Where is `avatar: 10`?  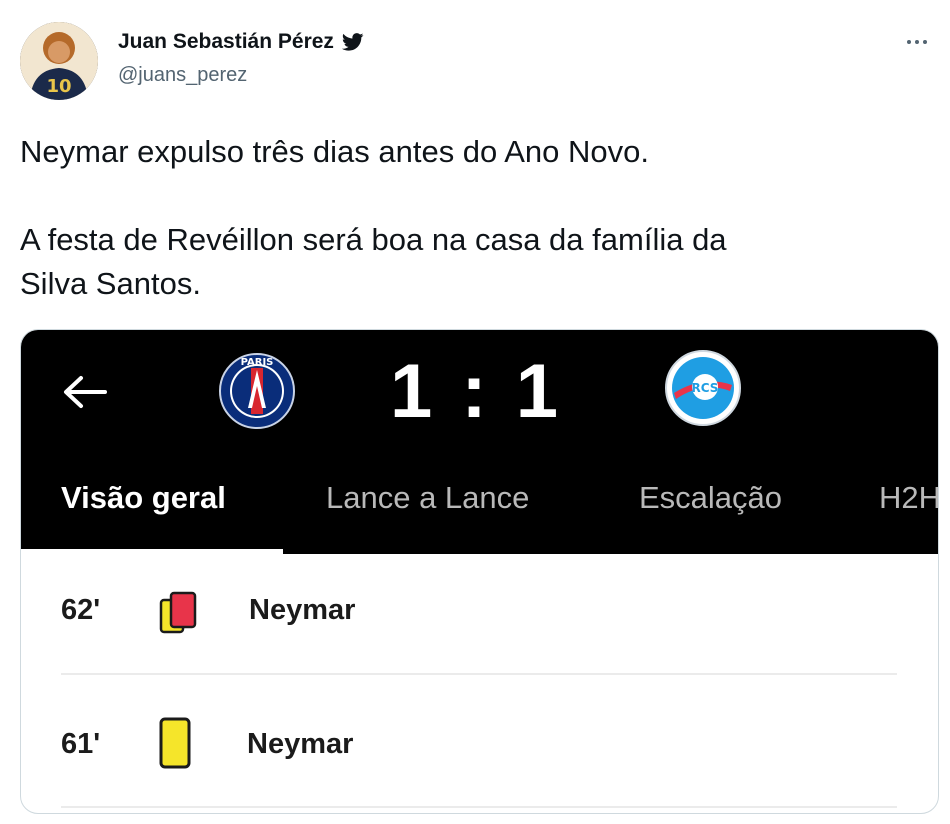
avatar: 10 is located at coordinates (59, 61).